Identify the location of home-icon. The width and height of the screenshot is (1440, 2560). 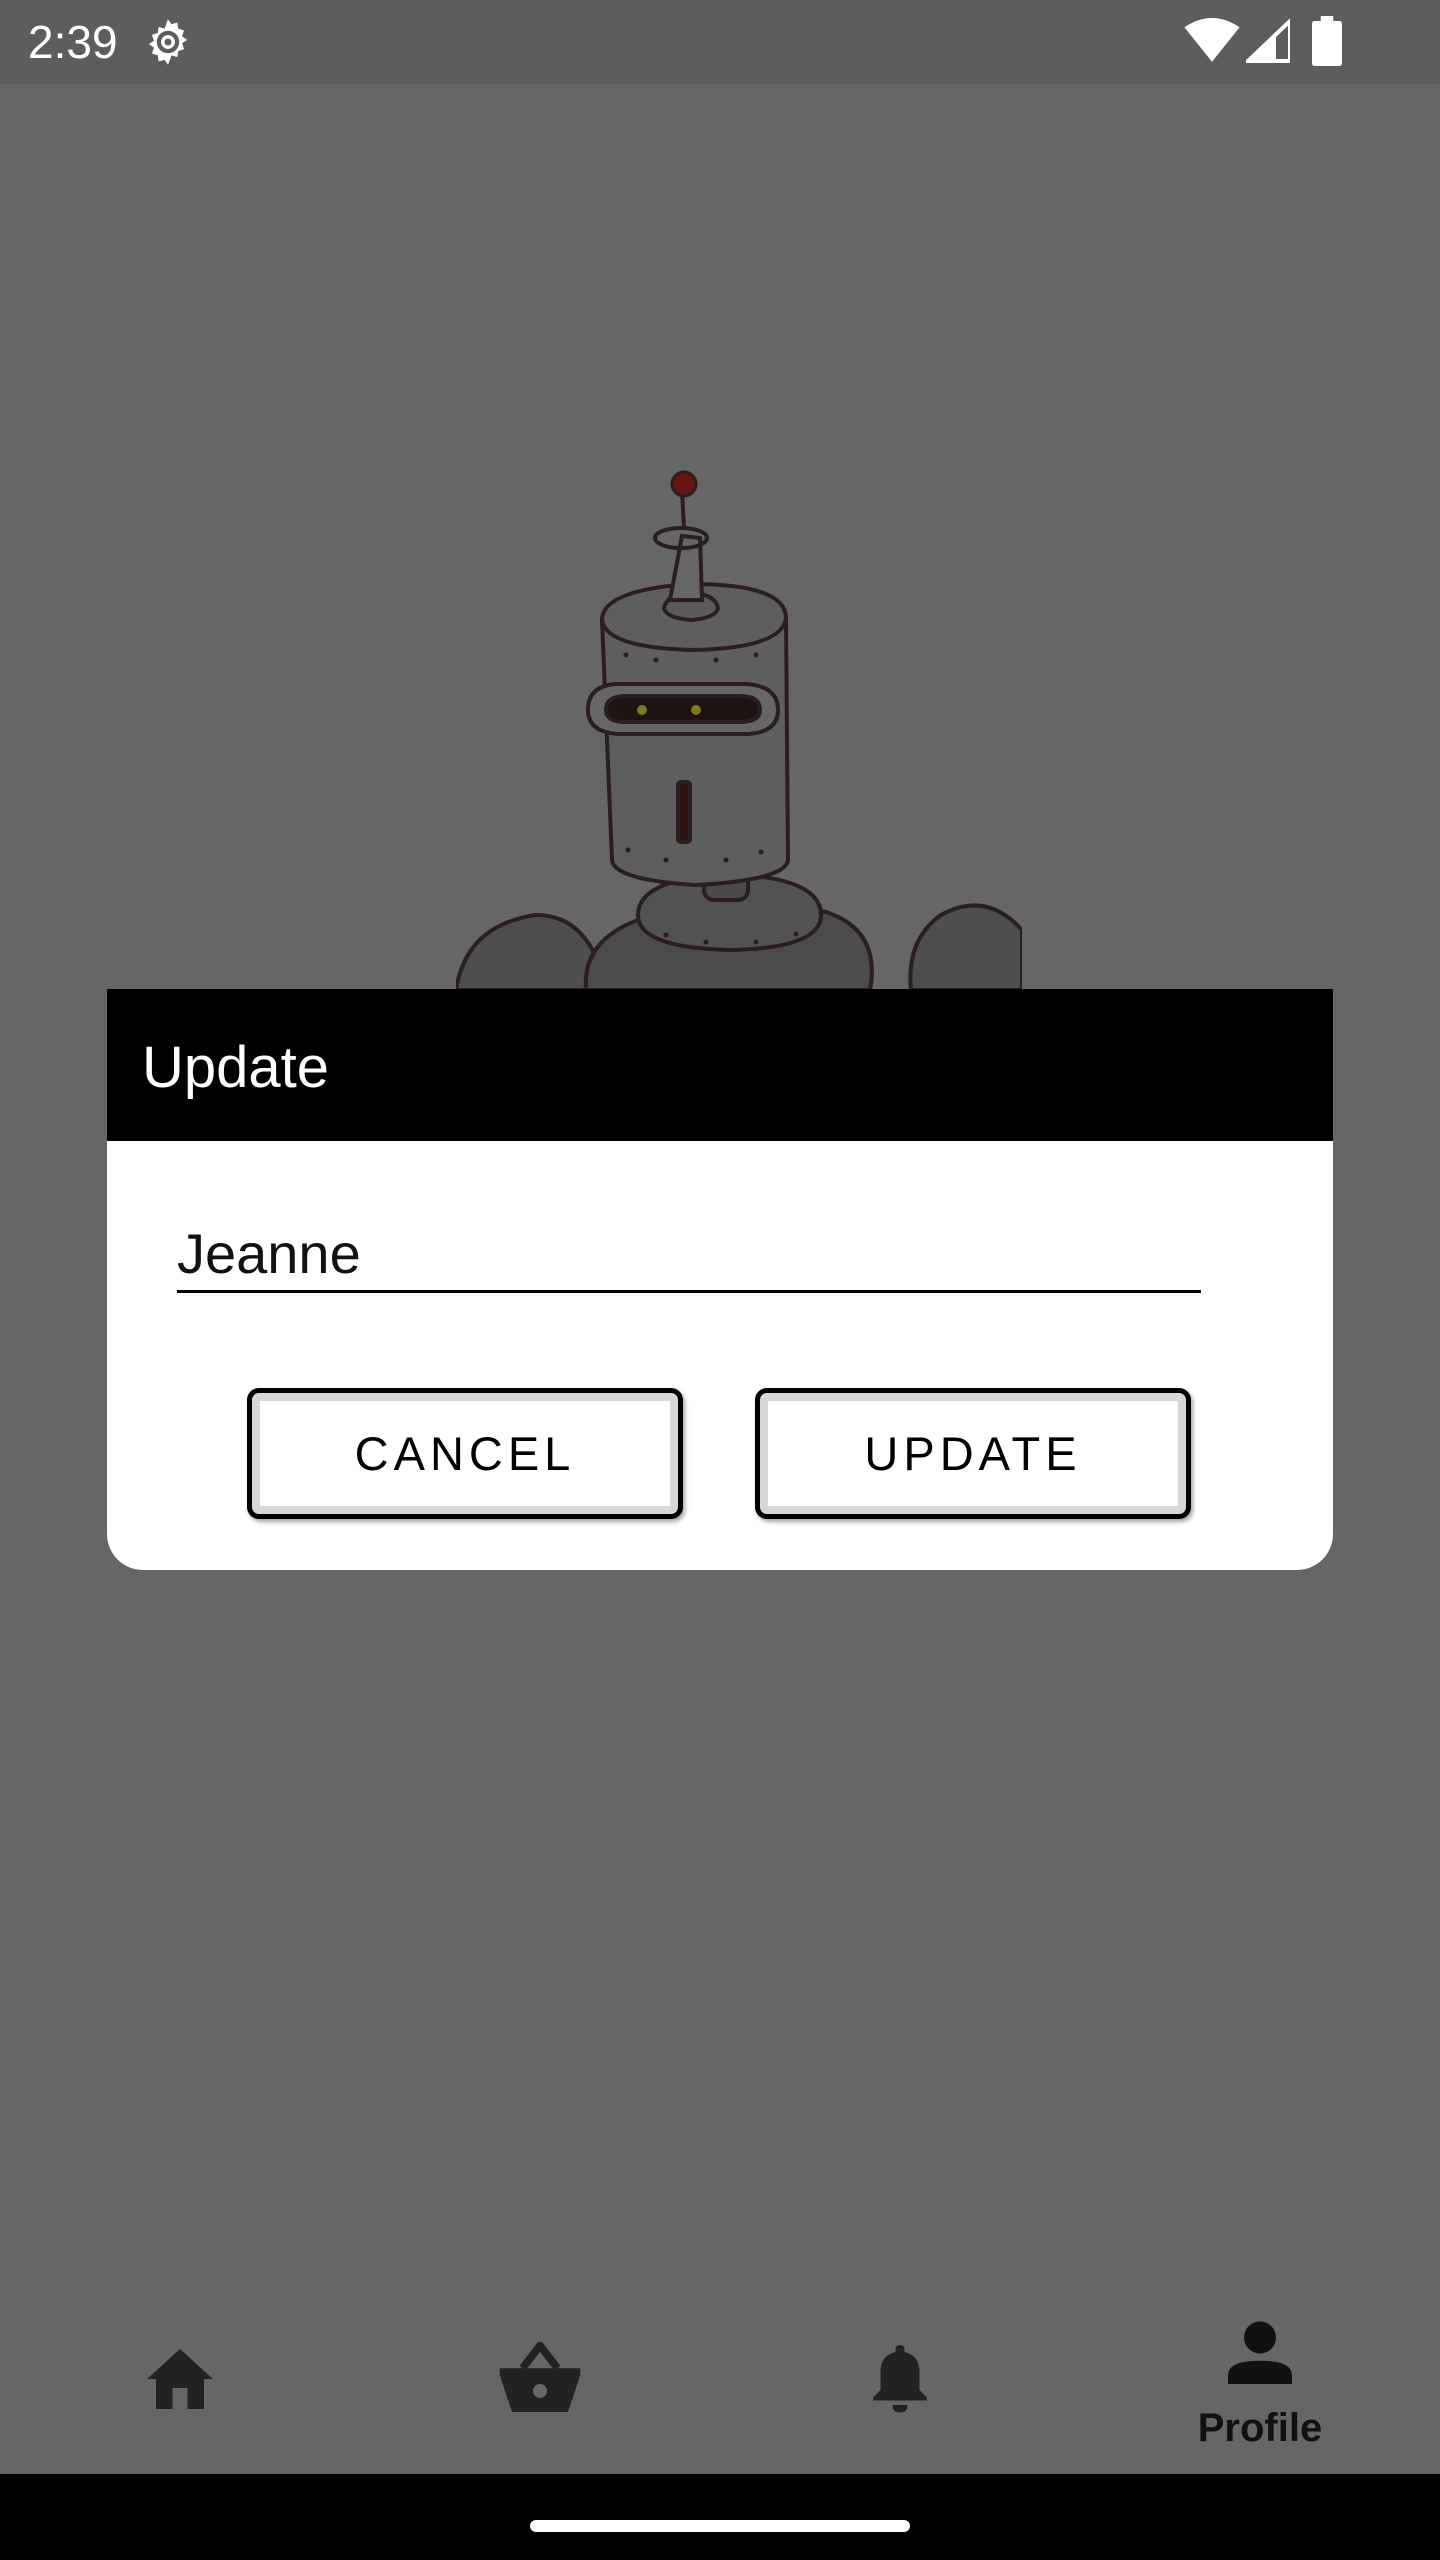
(180, 2379).